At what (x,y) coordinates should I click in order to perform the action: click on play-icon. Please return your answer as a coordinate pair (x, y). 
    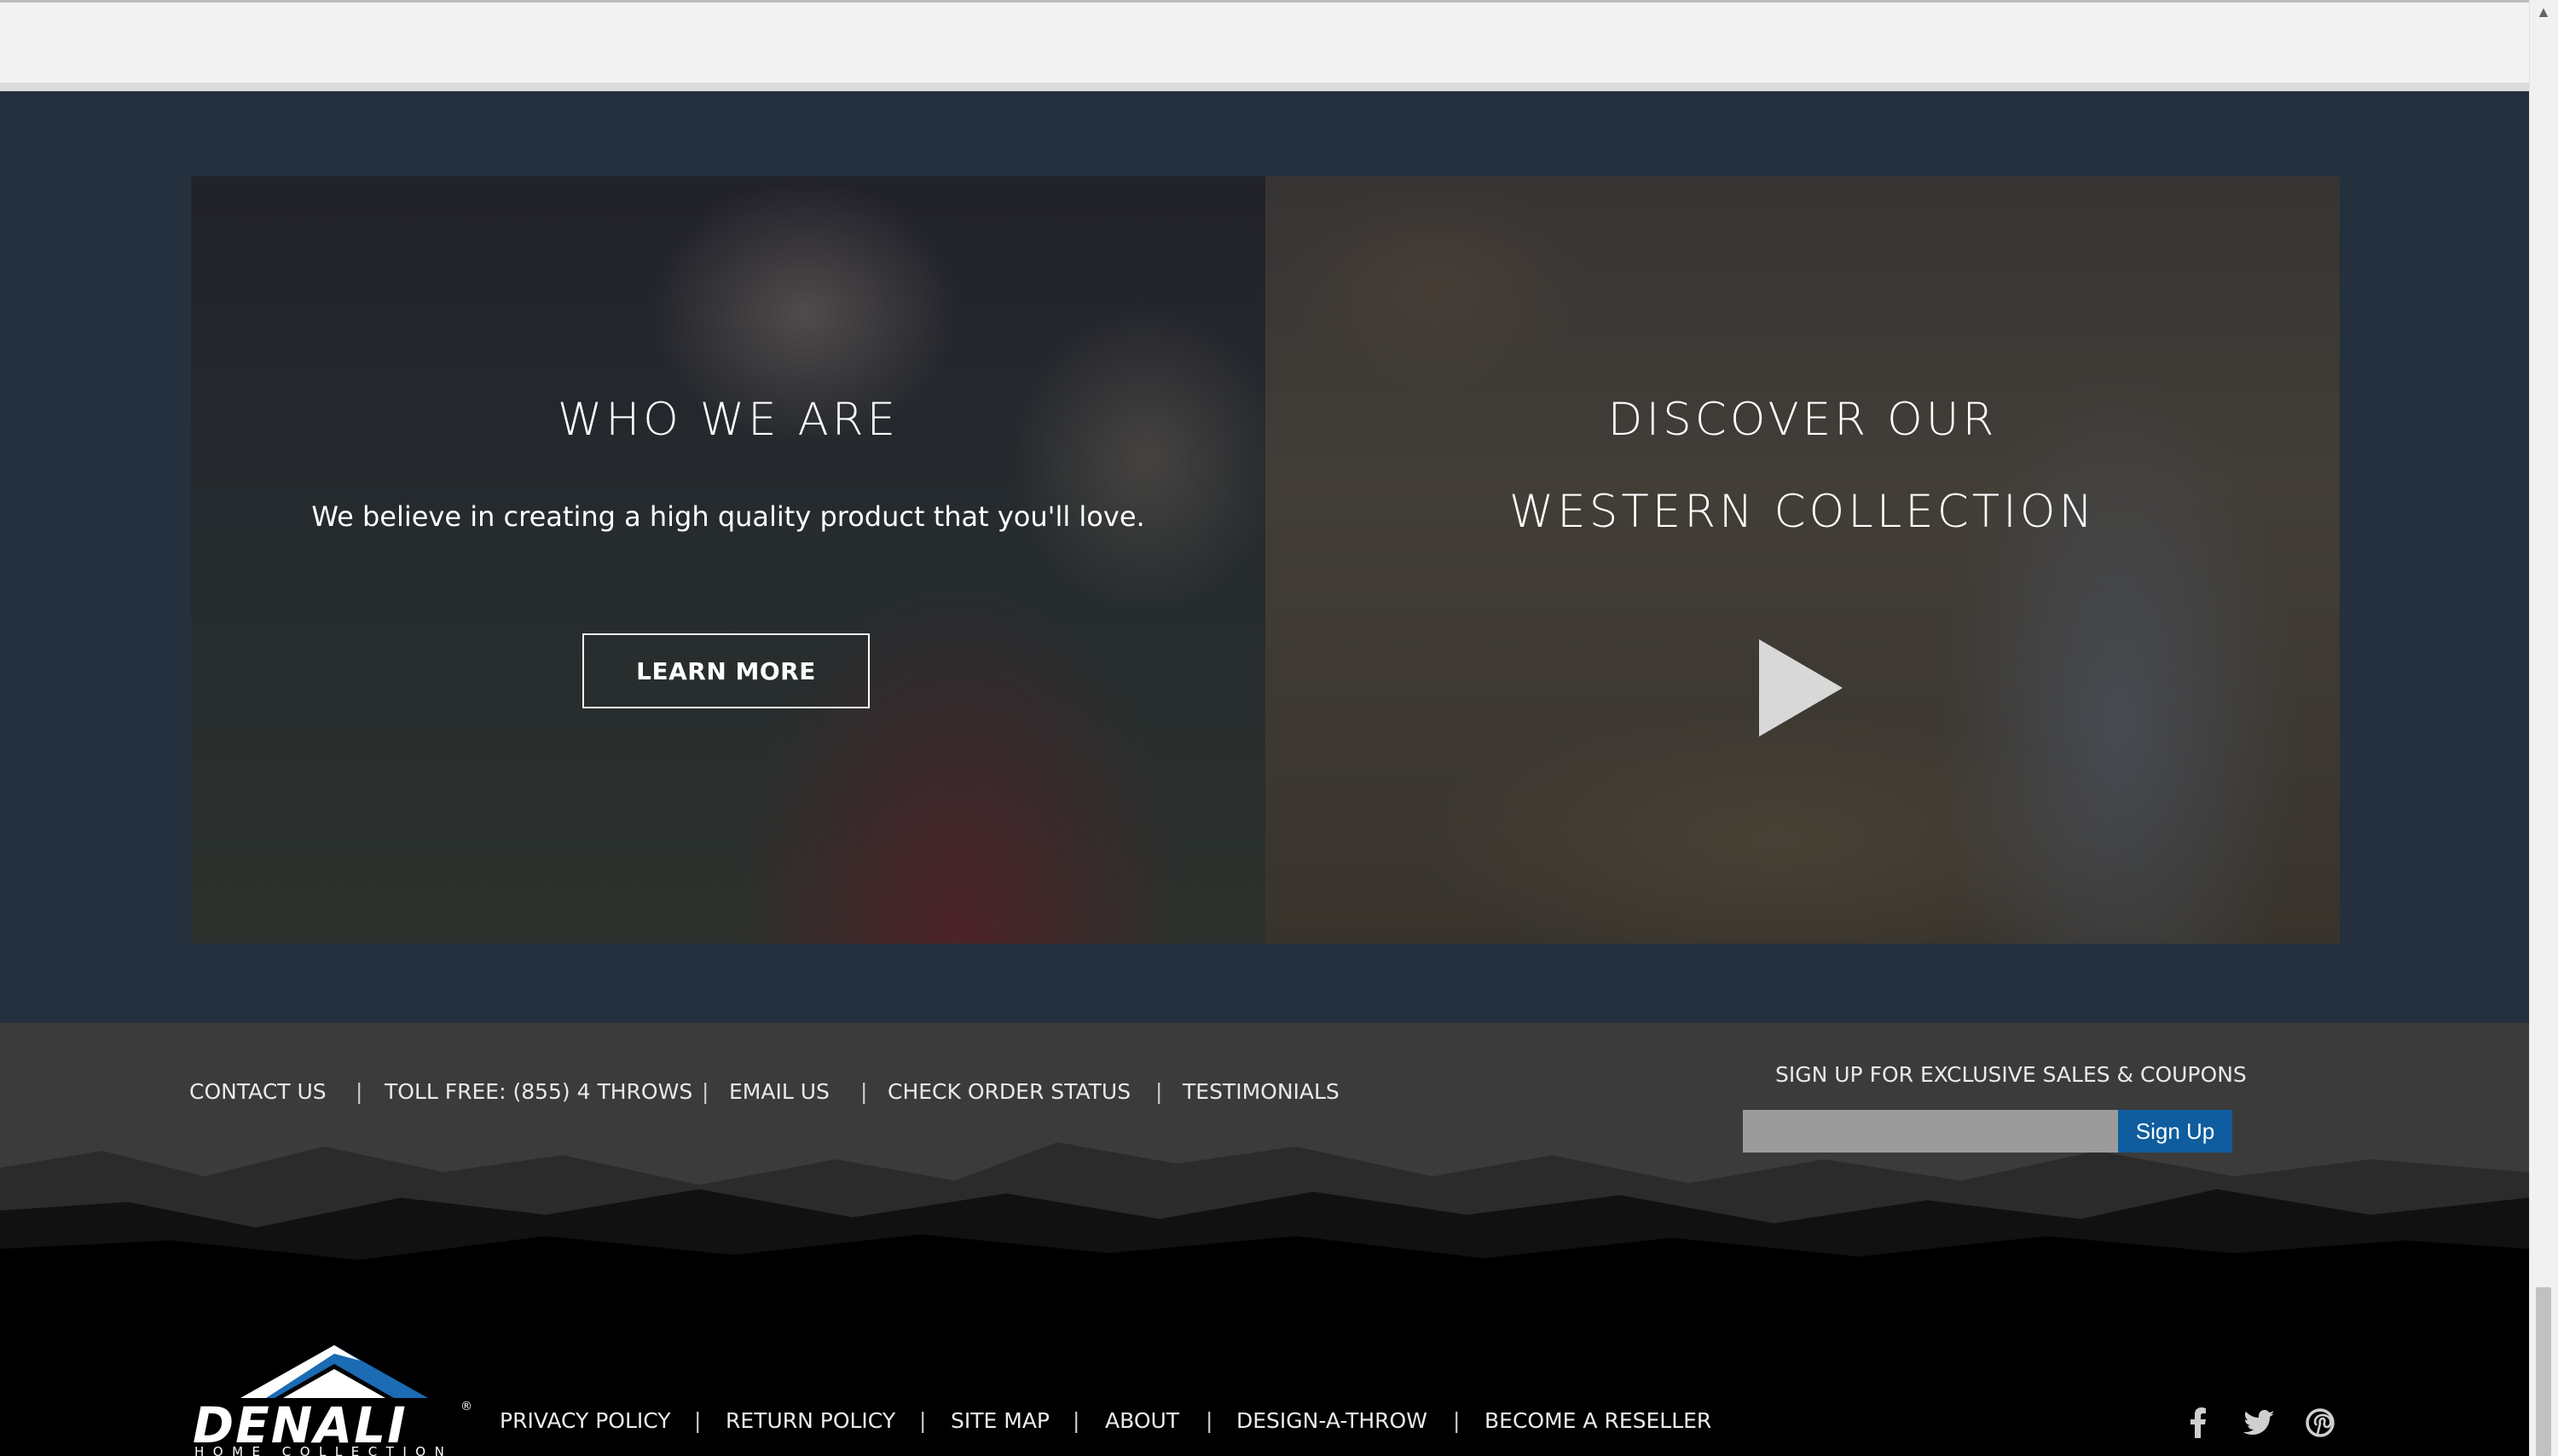
    Looking at the image, I should click on (1801, 688).